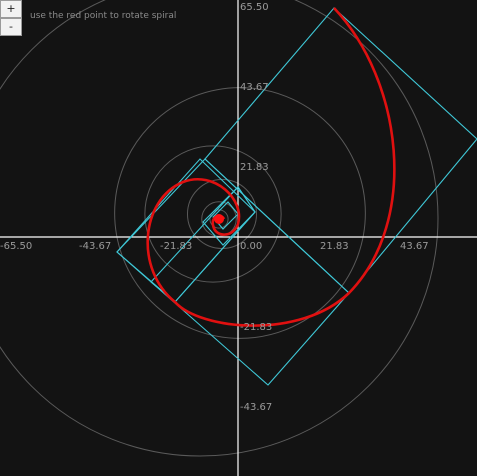 The image size is (477, 476). What do you see at coordinates (254, 167) in the screenshot?
I see `y-tick-label: 21.83` at bounding box center [254, 167].